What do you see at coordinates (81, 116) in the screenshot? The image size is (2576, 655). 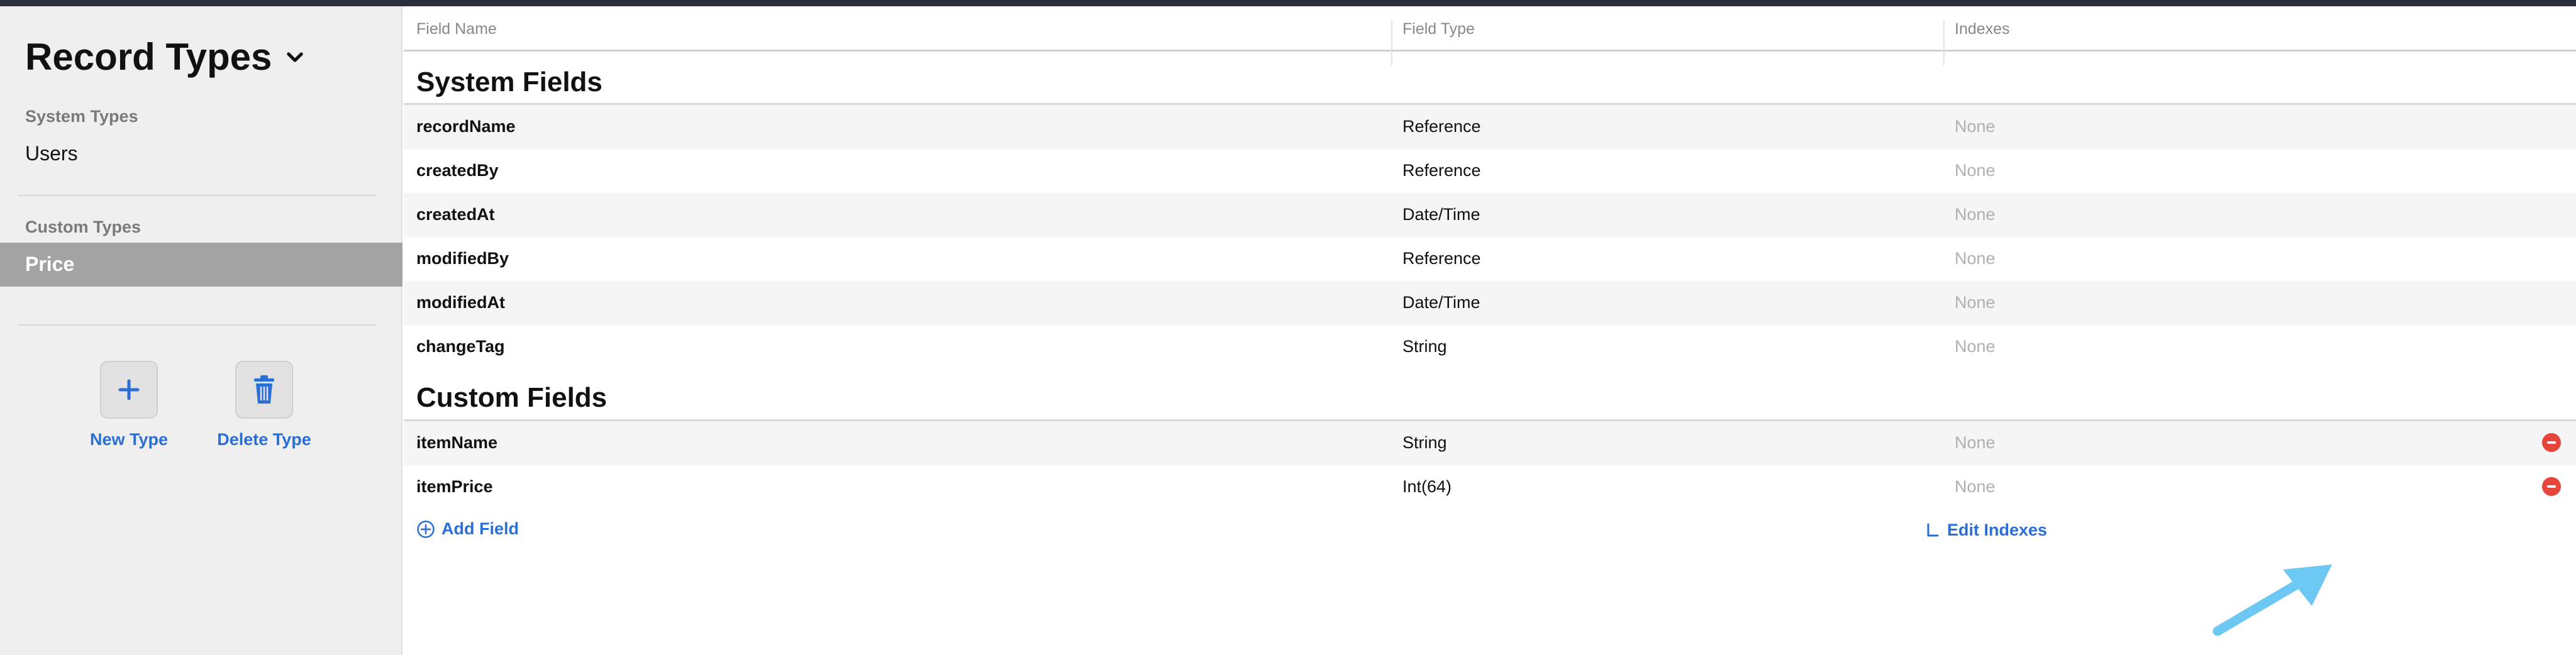 I see `system-types-label: System Types` at bounding box center [81, 116].